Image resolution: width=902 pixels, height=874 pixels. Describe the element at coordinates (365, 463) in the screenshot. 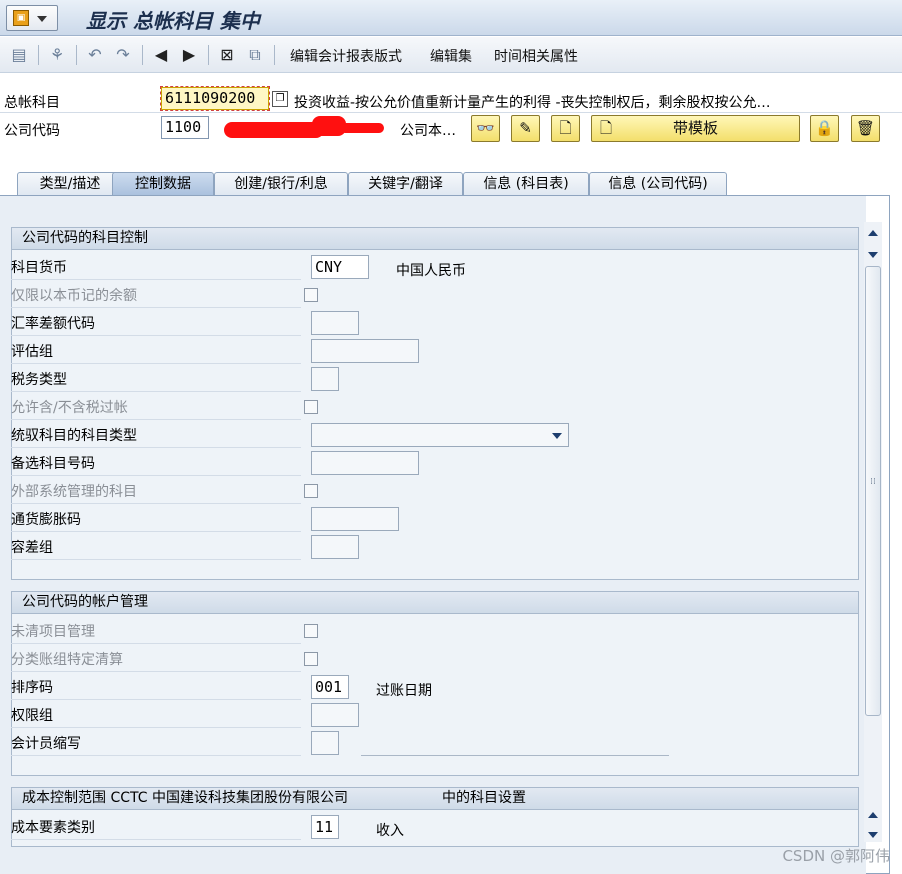

I see `alternative-account-input` at that location.